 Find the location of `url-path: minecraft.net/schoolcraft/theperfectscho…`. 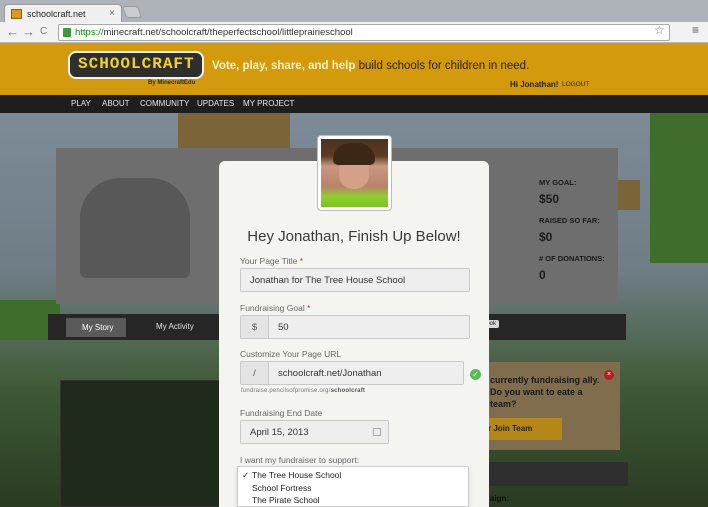

url-path: minecraft.net/schoolcraft/theperfectscho… is located at coordinates (228, 32).